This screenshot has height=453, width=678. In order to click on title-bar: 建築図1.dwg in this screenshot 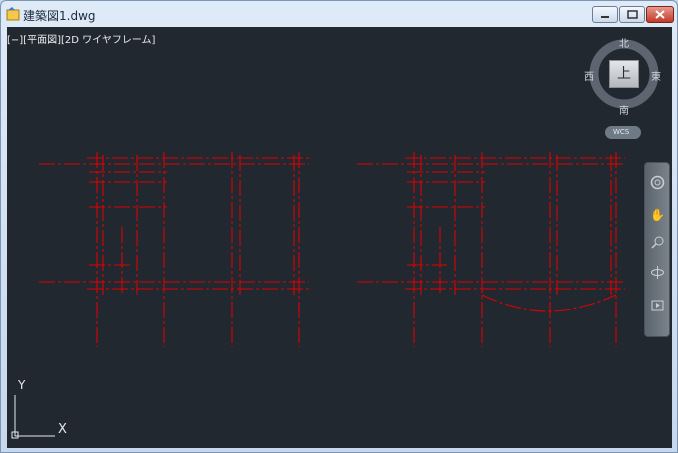, I will do `click(339, 14)`.